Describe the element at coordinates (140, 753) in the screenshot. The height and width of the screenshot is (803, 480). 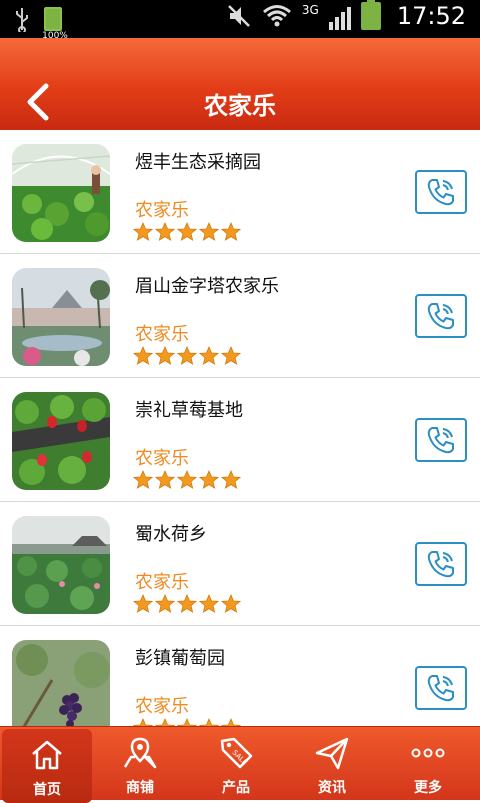
I see `map-icon` at that location.